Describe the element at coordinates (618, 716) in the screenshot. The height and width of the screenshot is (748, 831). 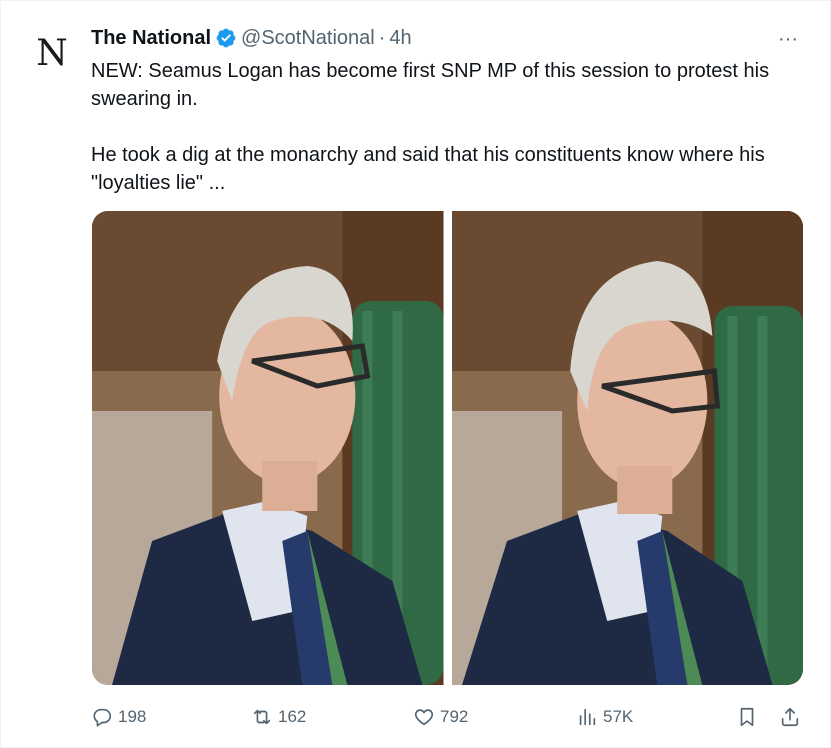
I see `views-count: 57K` at that location.